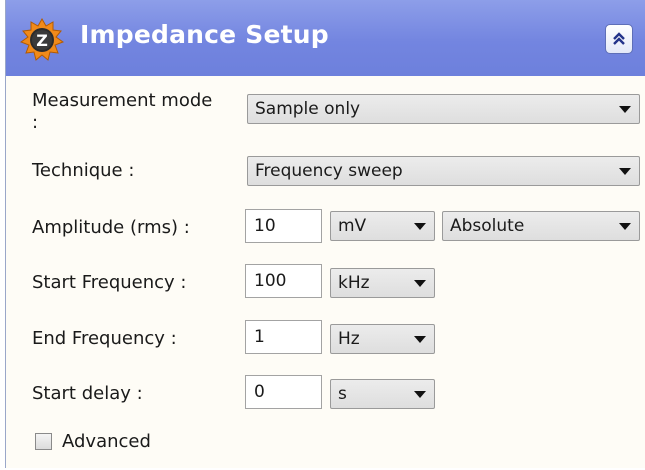 This screenshot has height=470, width=645. What do you see at coordinates (43, 441) in the screenshot?
I see `advanced-checkbox` at bounding box center [43, 441].